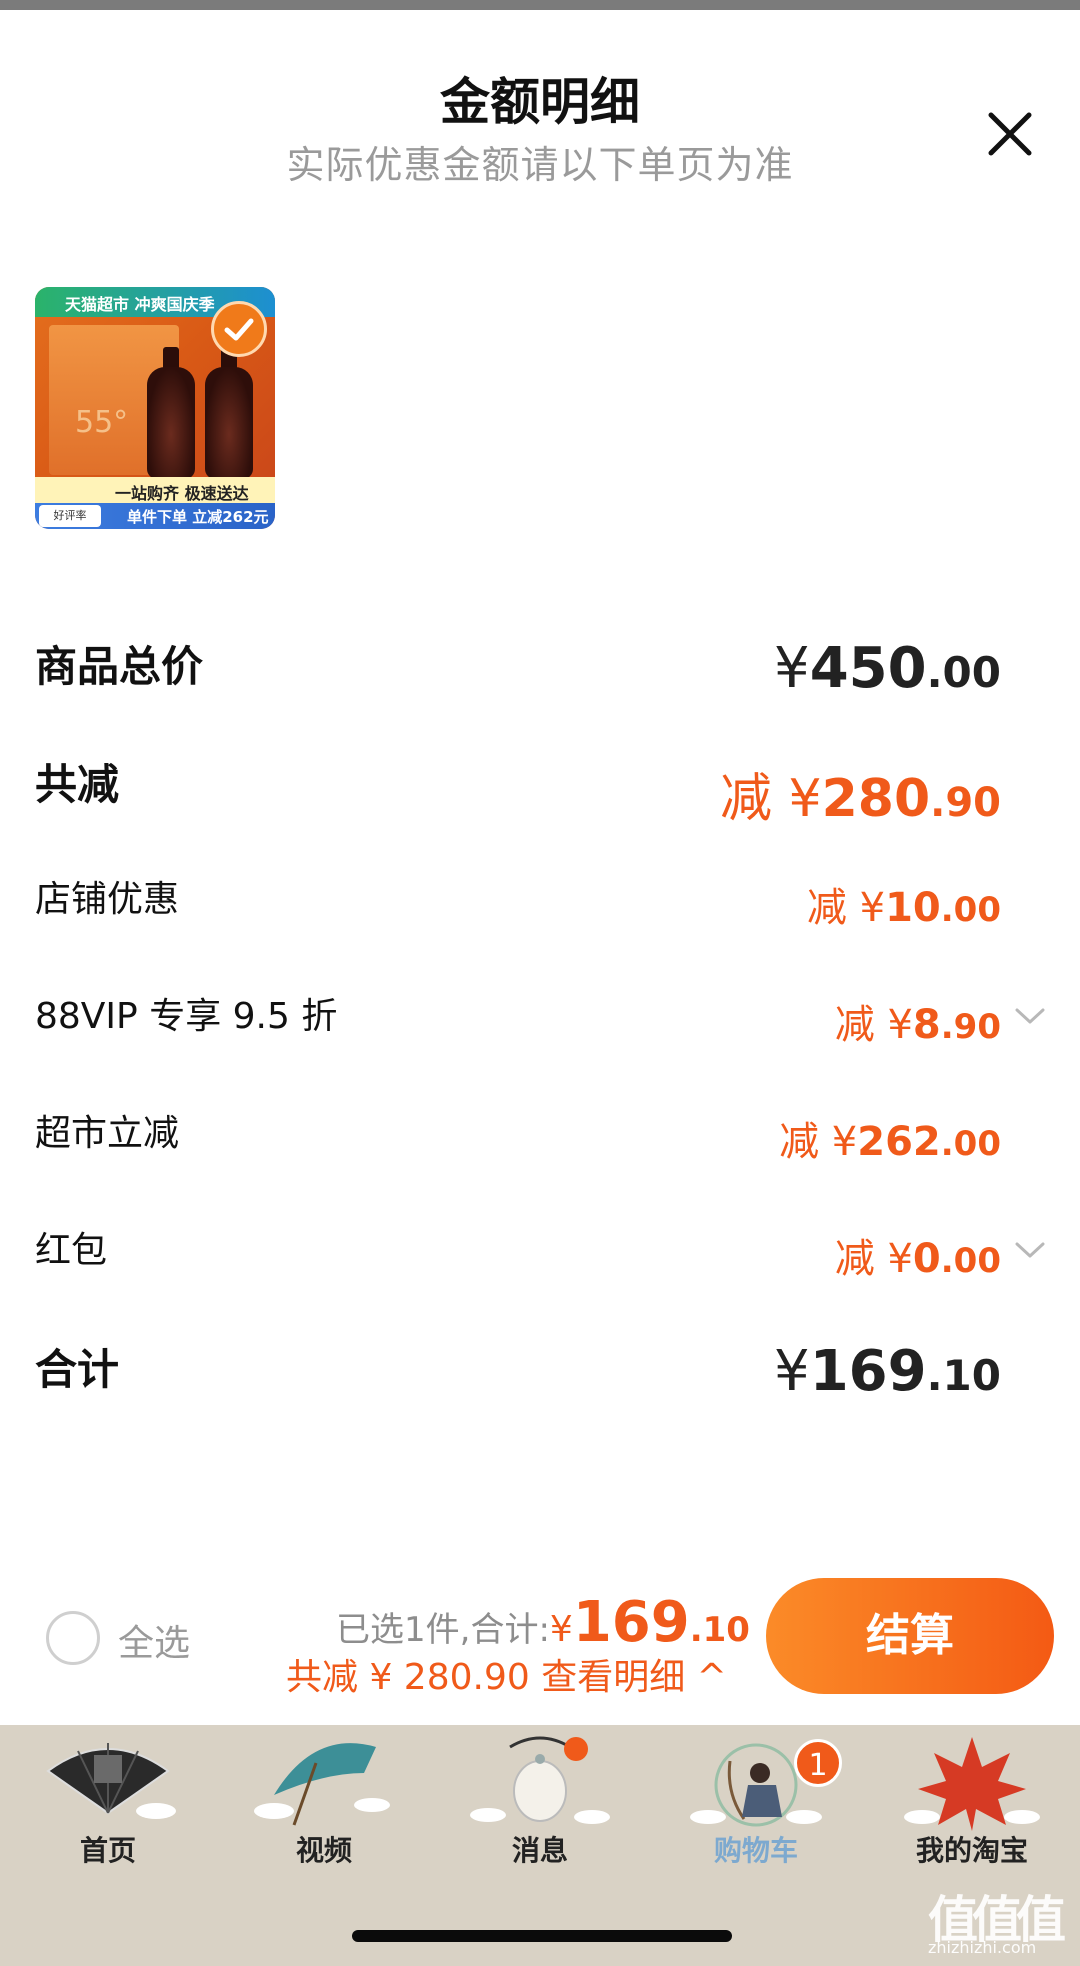 The width and height of the screenshot is (1080, 1966). I want to click on checkout-button: 结算, so click(910, 1636).